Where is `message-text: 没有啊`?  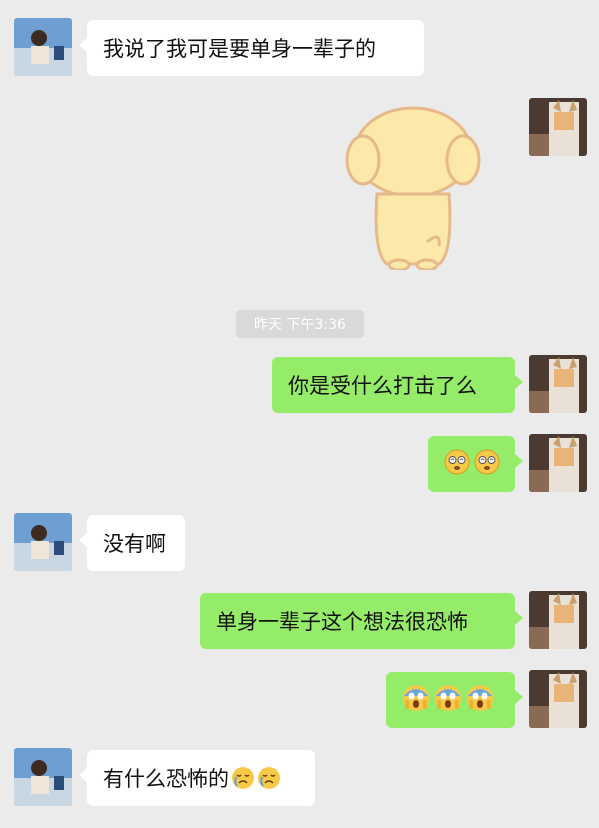
message-text: 没有啊 is located at coordinates (134, 544).